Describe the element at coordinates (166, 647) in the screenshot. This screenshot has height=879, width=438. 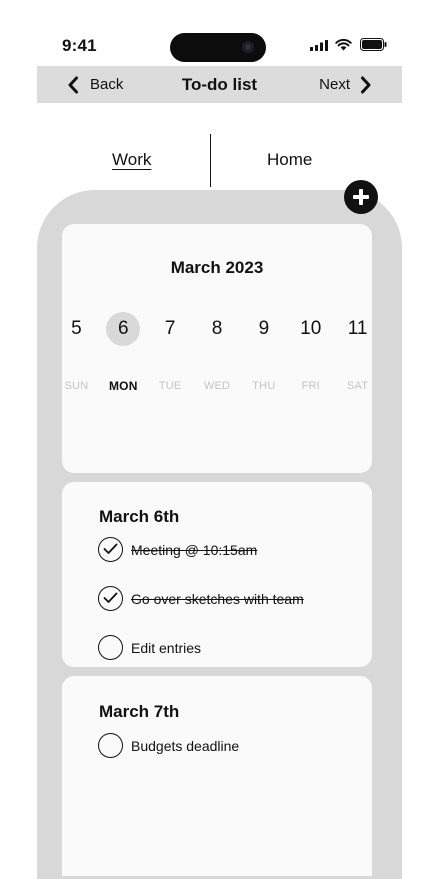
I see `task-label: Edit entries` at that location.